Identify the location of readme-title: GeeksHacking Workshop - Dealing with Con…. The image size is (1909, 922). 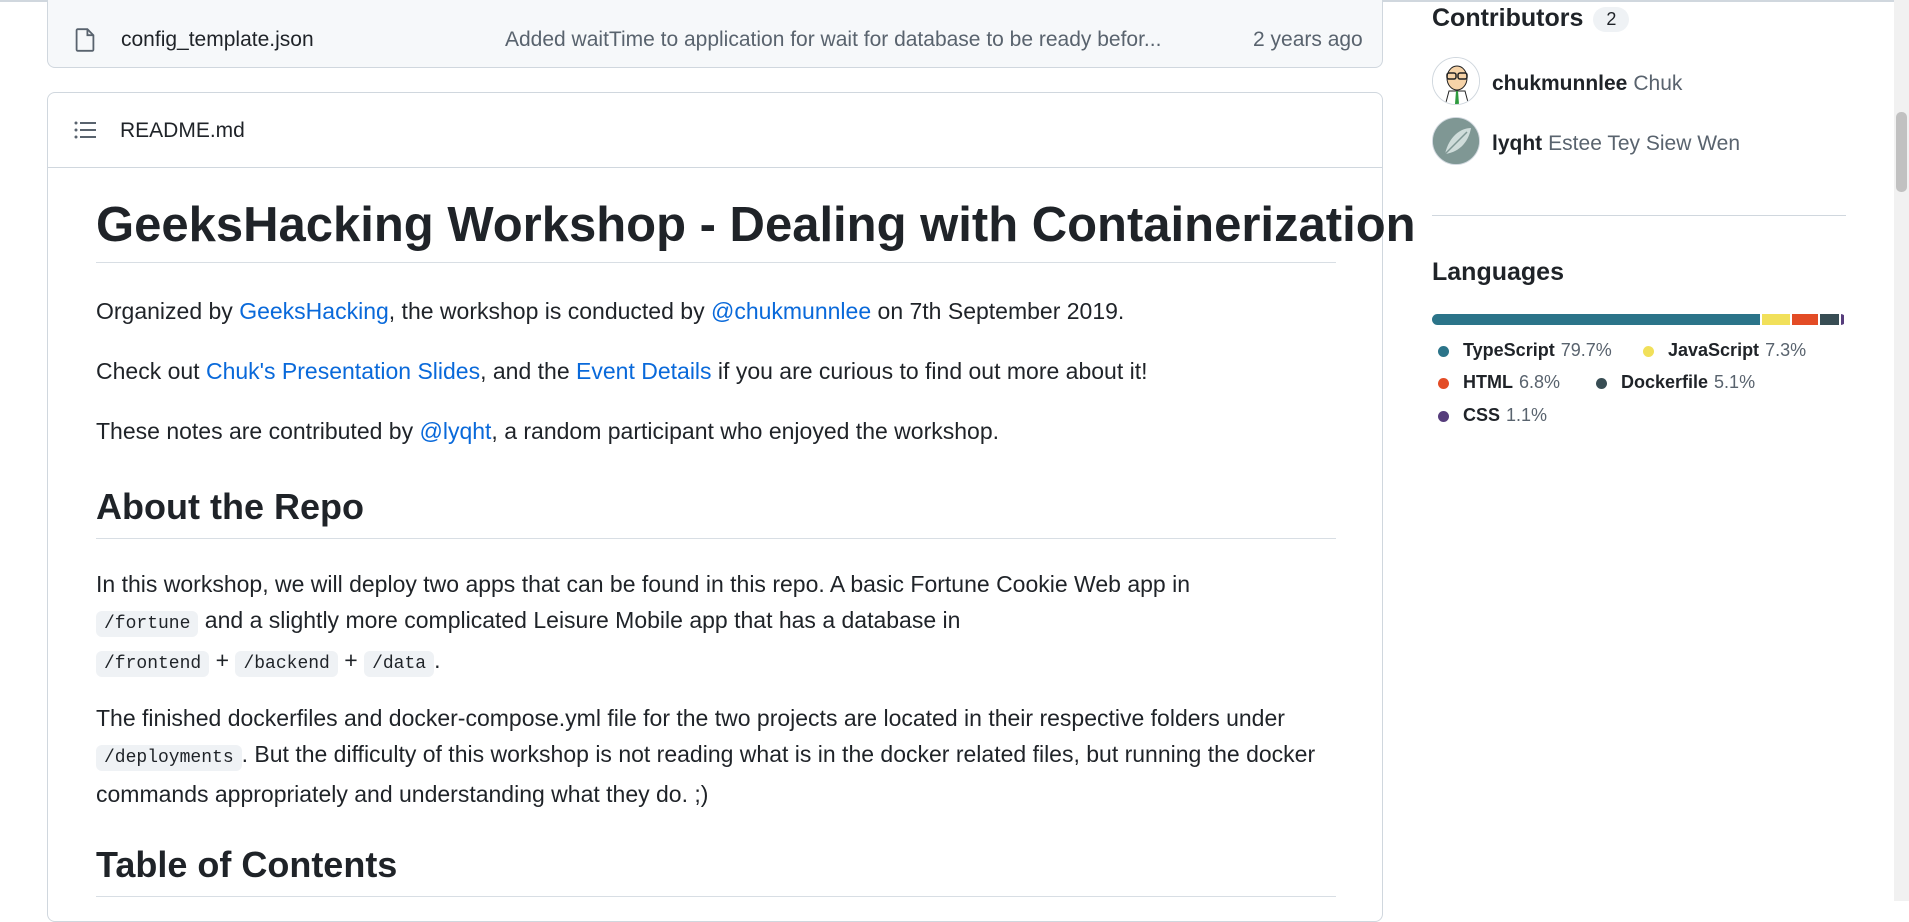
(756, 228).